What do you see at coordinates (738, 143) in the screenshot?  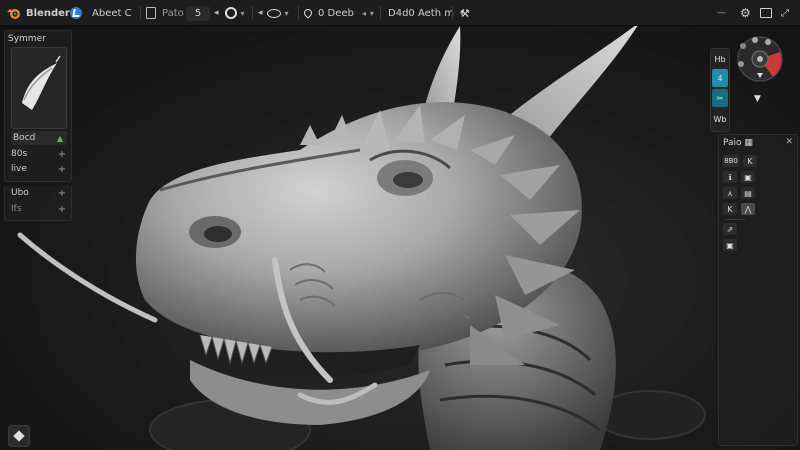 I see `tool-panel-title: Paio ▦` at bounding box center [738, 143].